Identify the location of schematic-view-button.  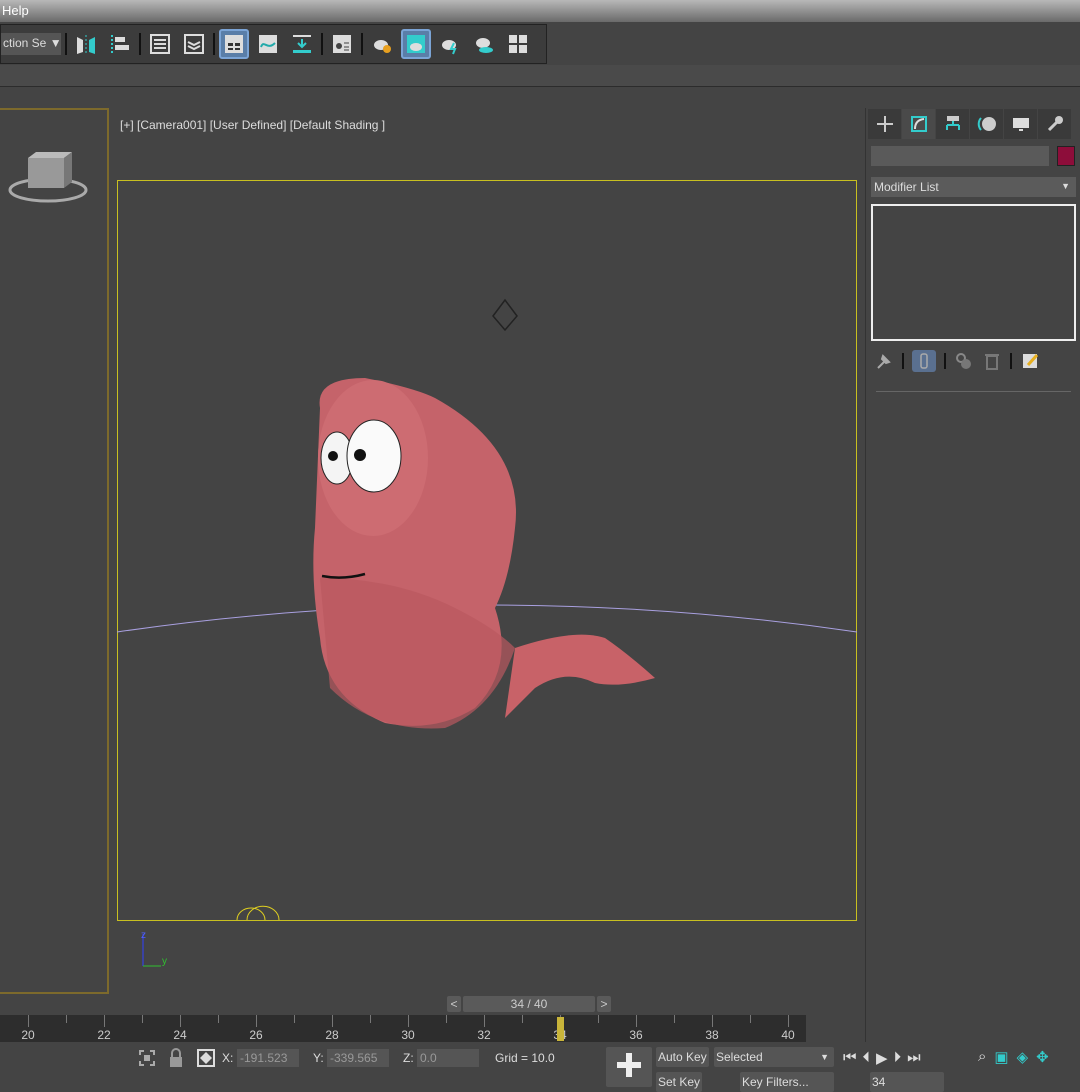
(302, 44).